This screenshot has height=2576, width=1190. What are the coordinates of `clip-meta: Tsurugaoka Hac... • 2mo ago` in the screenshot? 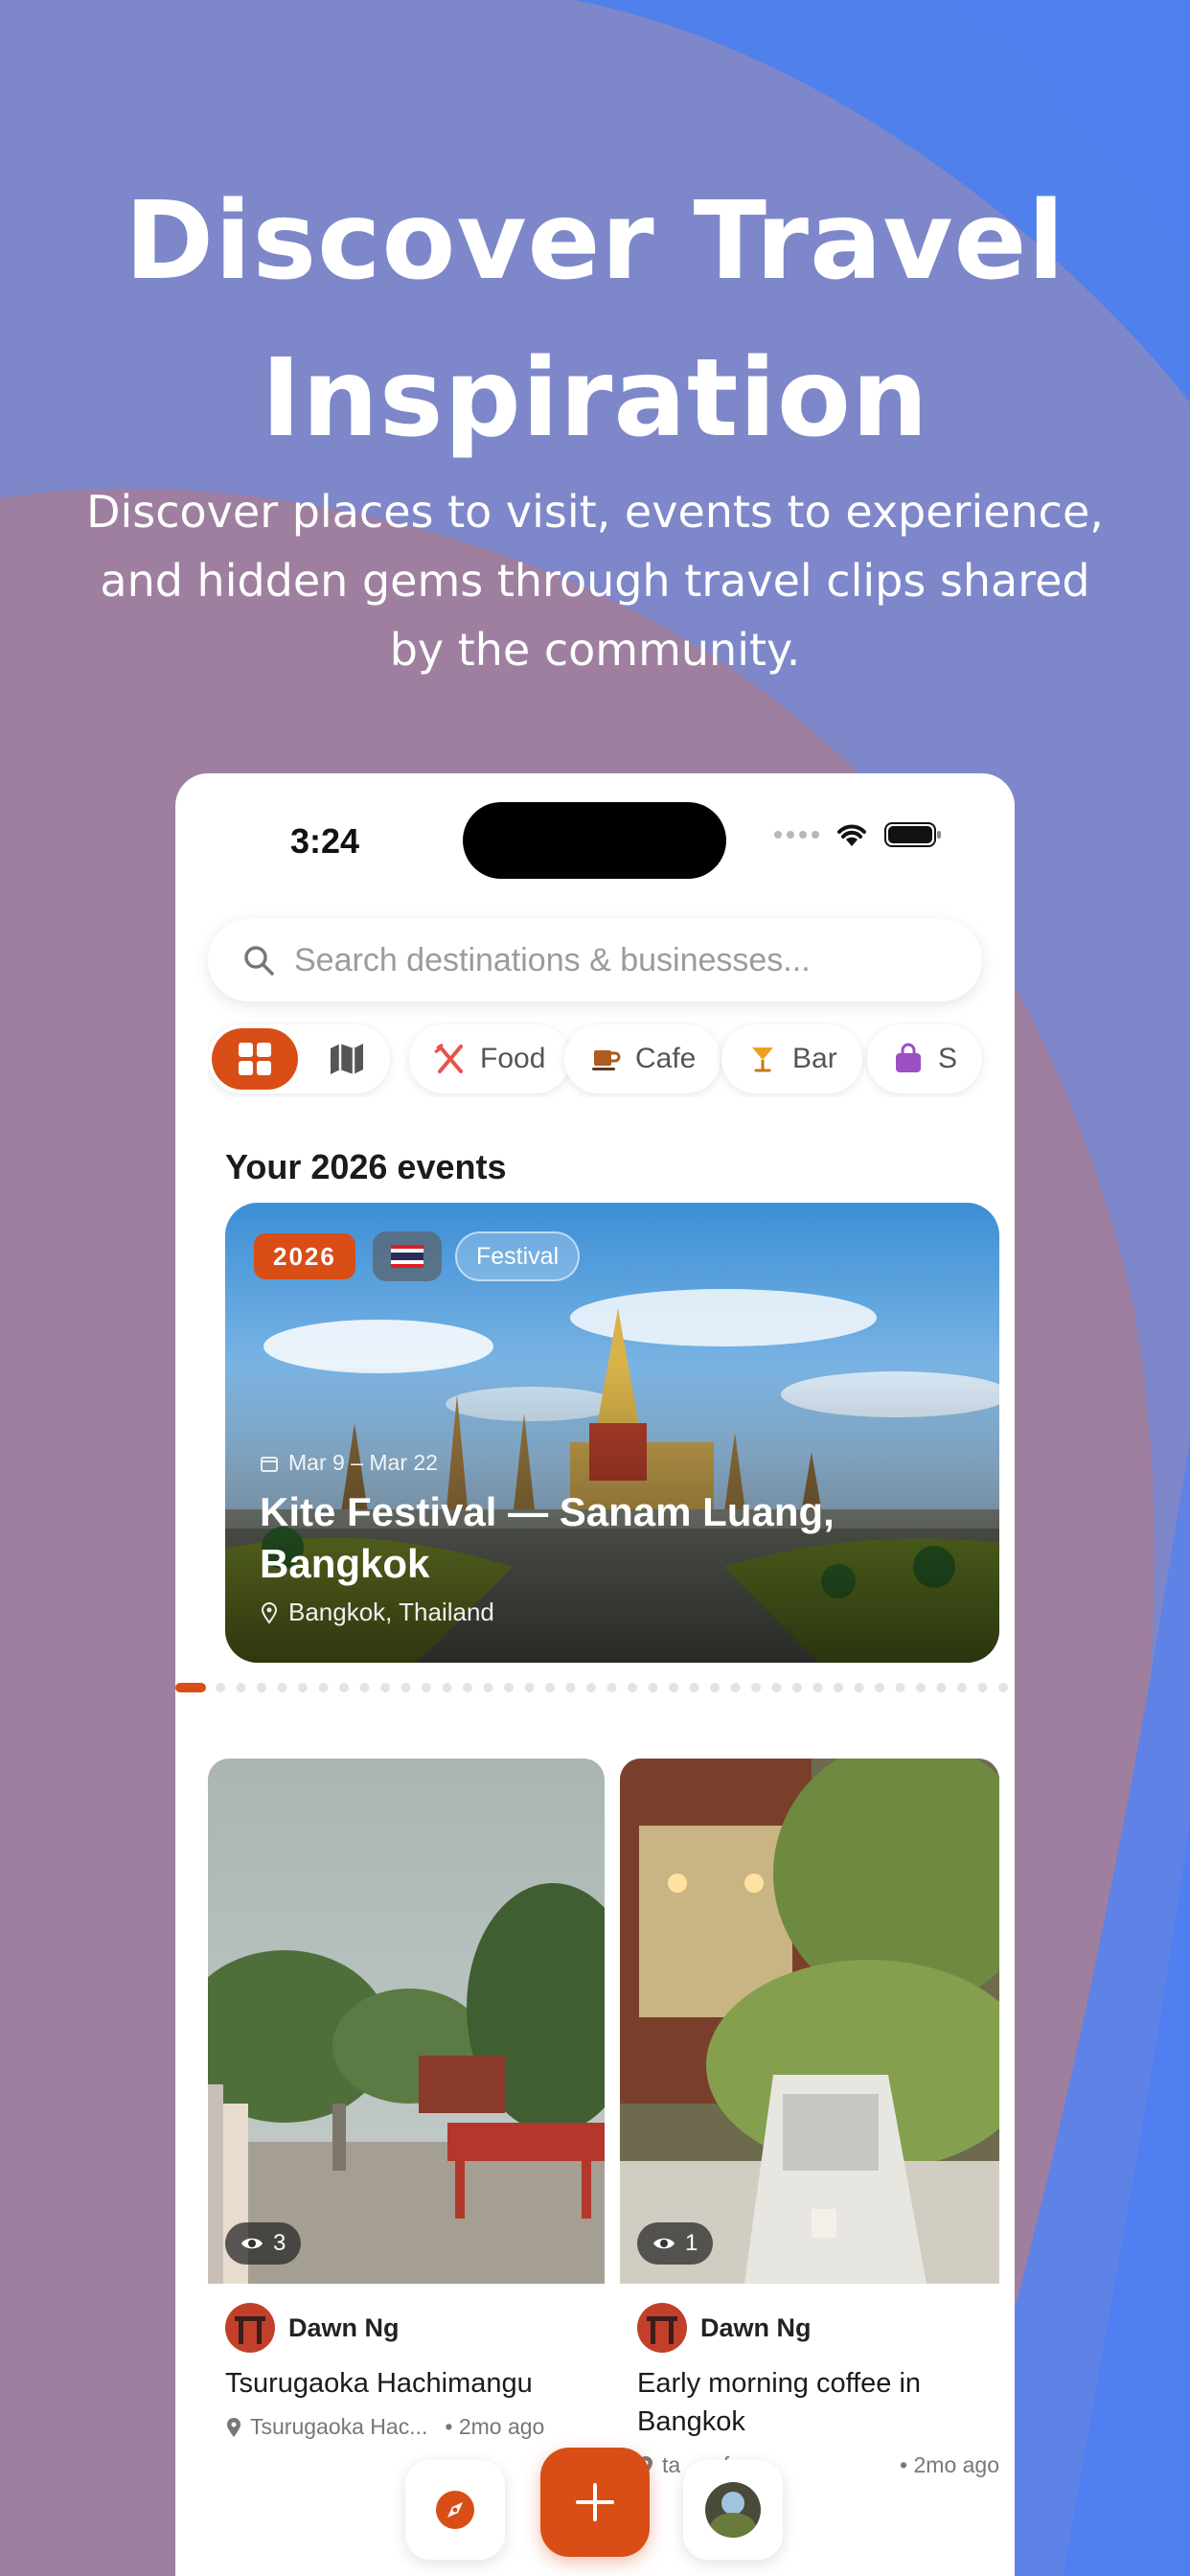 It's located at (385, 2427).